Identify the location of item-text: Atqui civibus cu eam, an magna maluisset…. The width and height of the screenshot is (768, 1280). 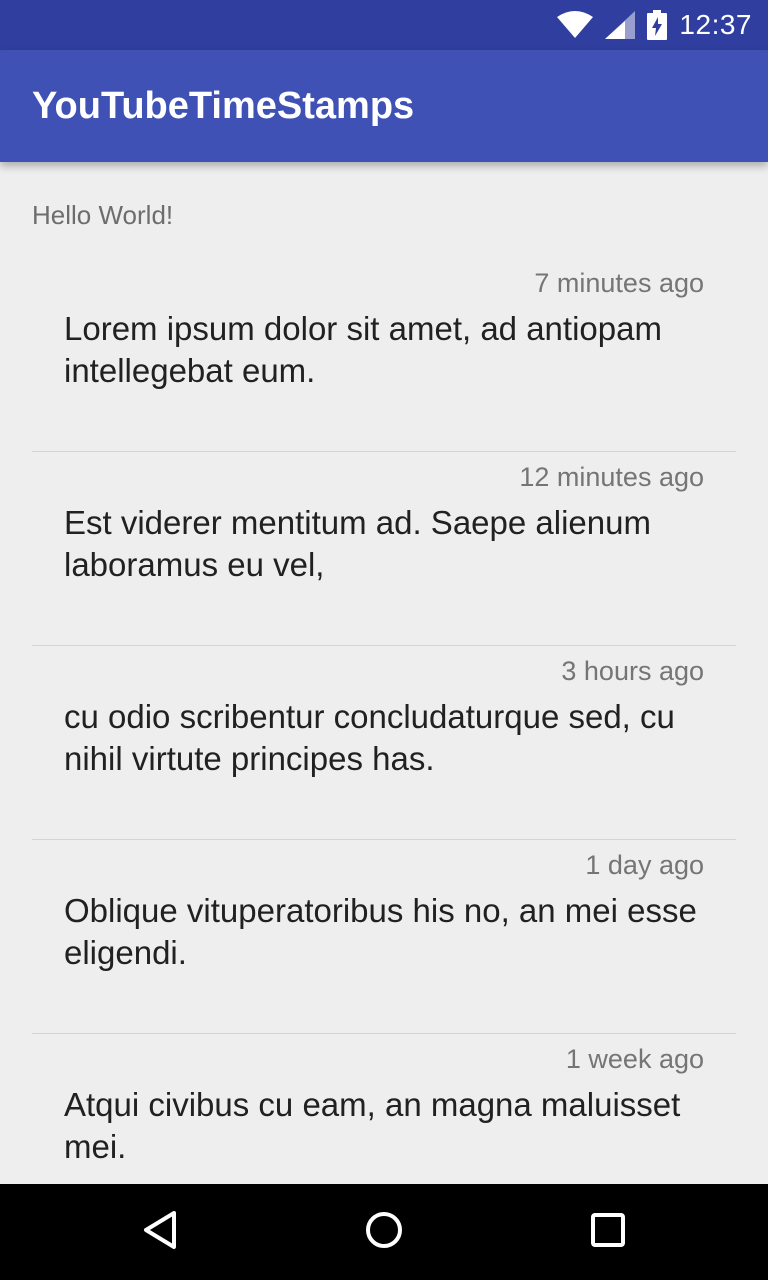
(372, 1125).